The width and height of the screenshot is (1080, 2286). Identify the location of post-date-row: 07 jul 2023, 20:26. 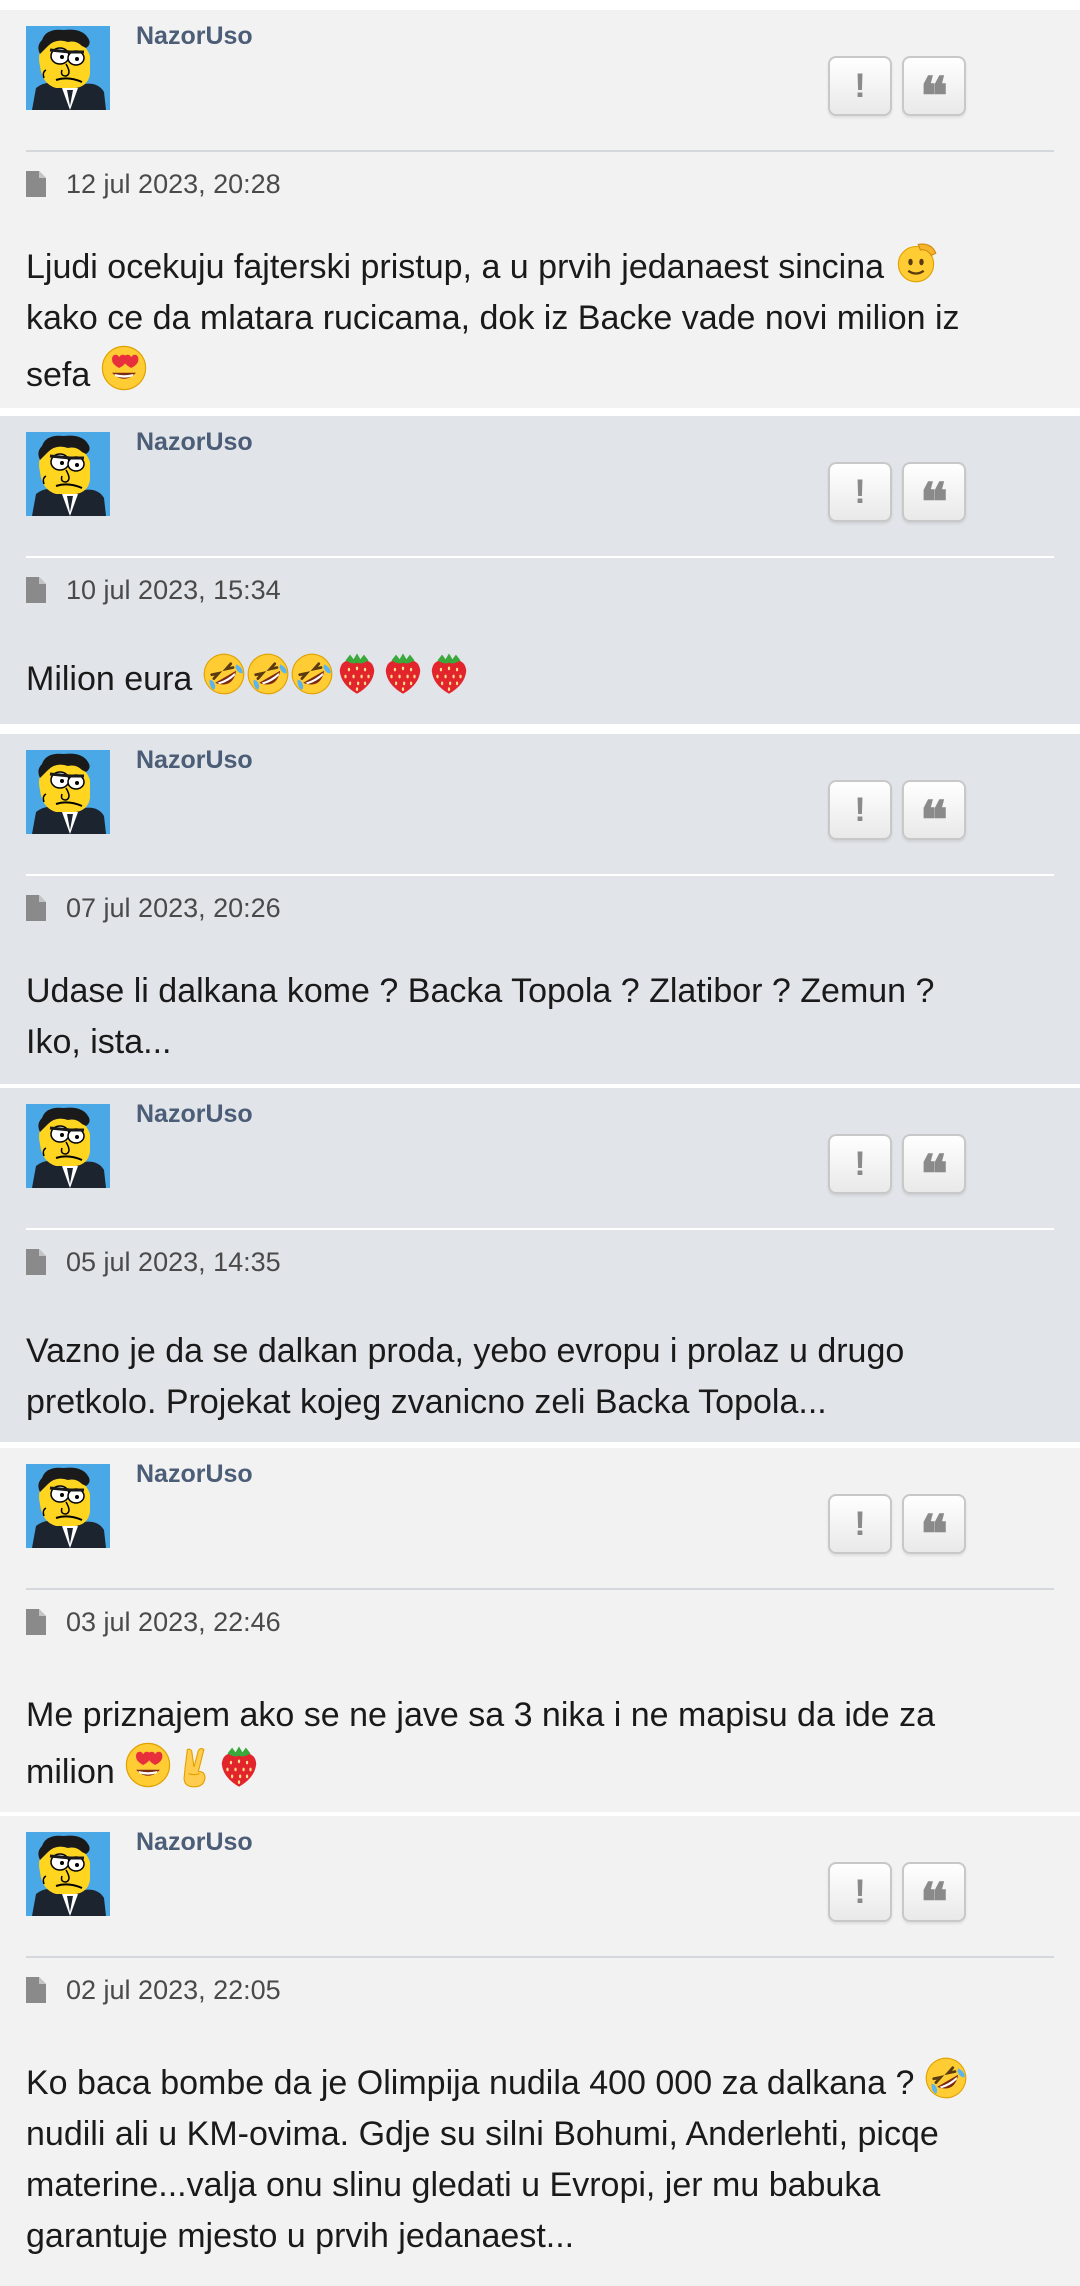
(153, 908).